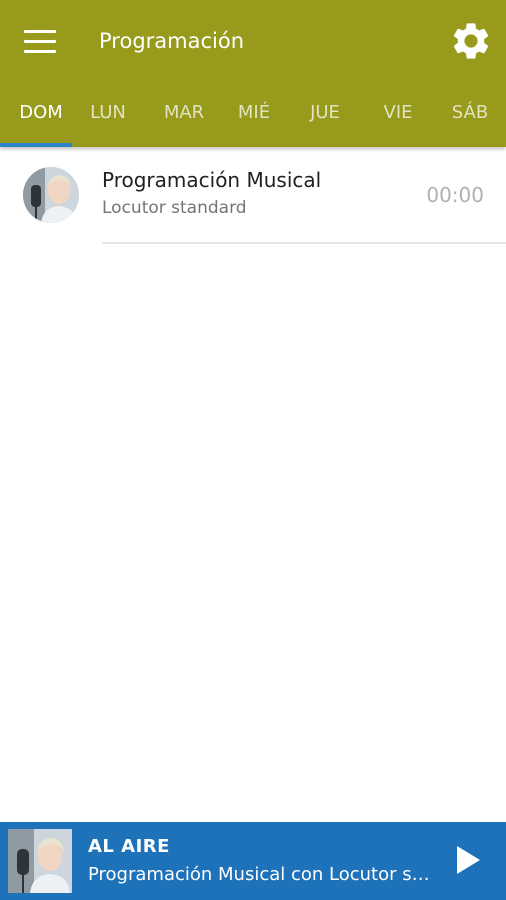  Describe the element at coordinates (51, 195) in the screenshot. I see `host-avatar` at that location.